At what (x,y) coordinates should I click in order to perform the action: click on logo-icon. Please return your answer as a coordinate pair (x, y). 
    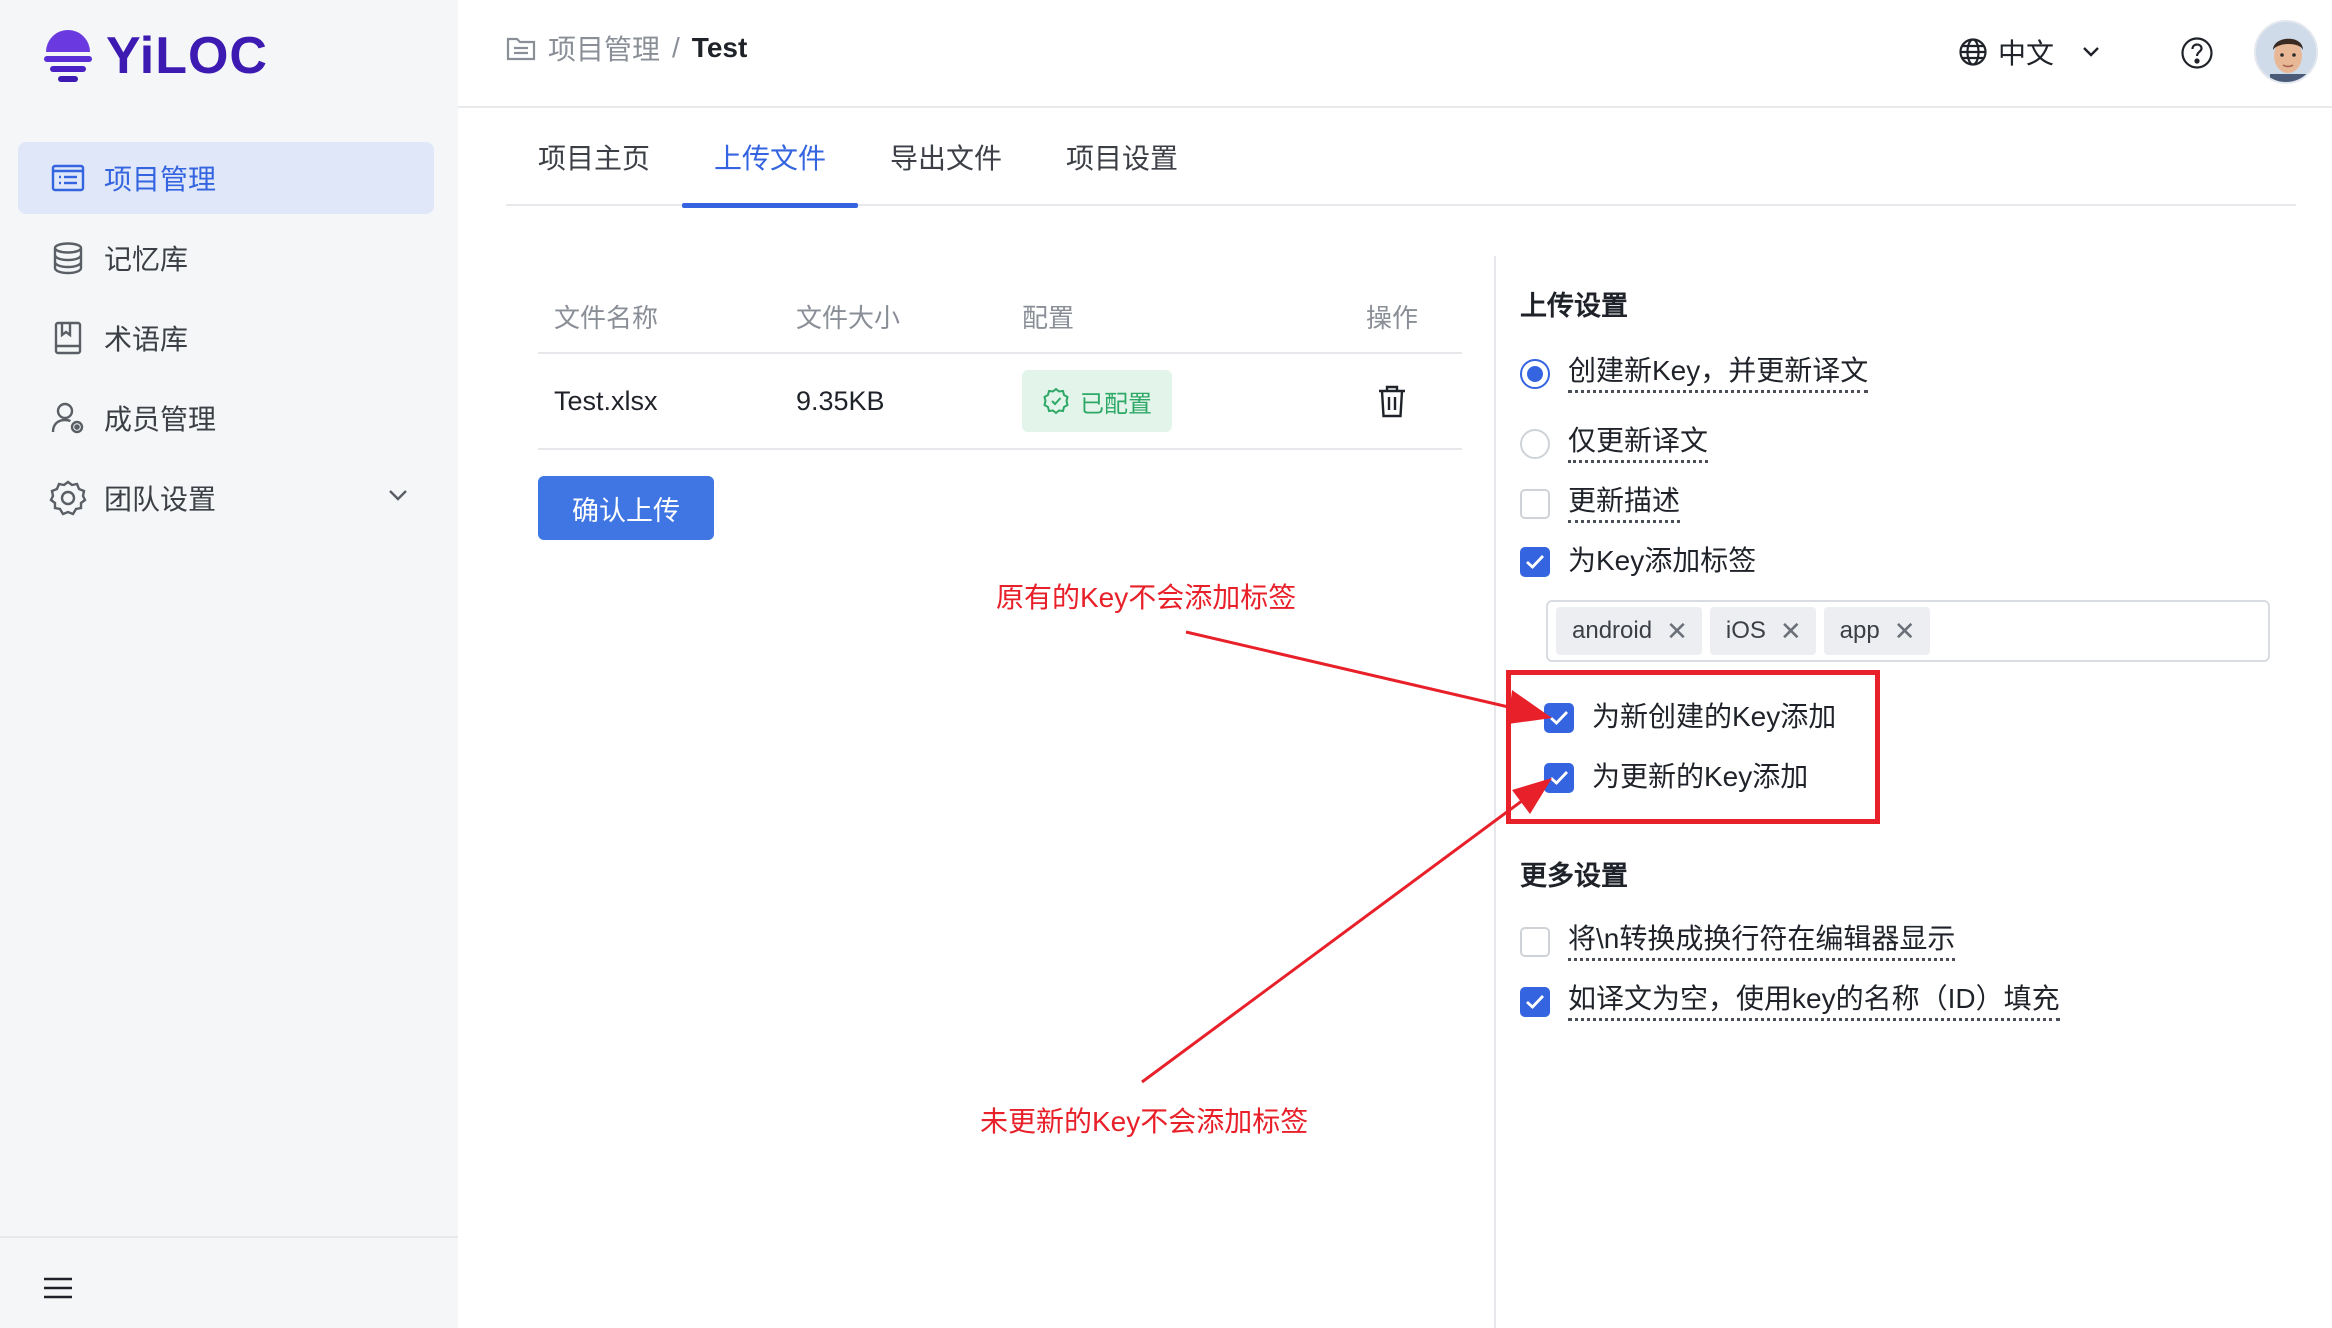
    Looking at the image, I should click on (68, 56).